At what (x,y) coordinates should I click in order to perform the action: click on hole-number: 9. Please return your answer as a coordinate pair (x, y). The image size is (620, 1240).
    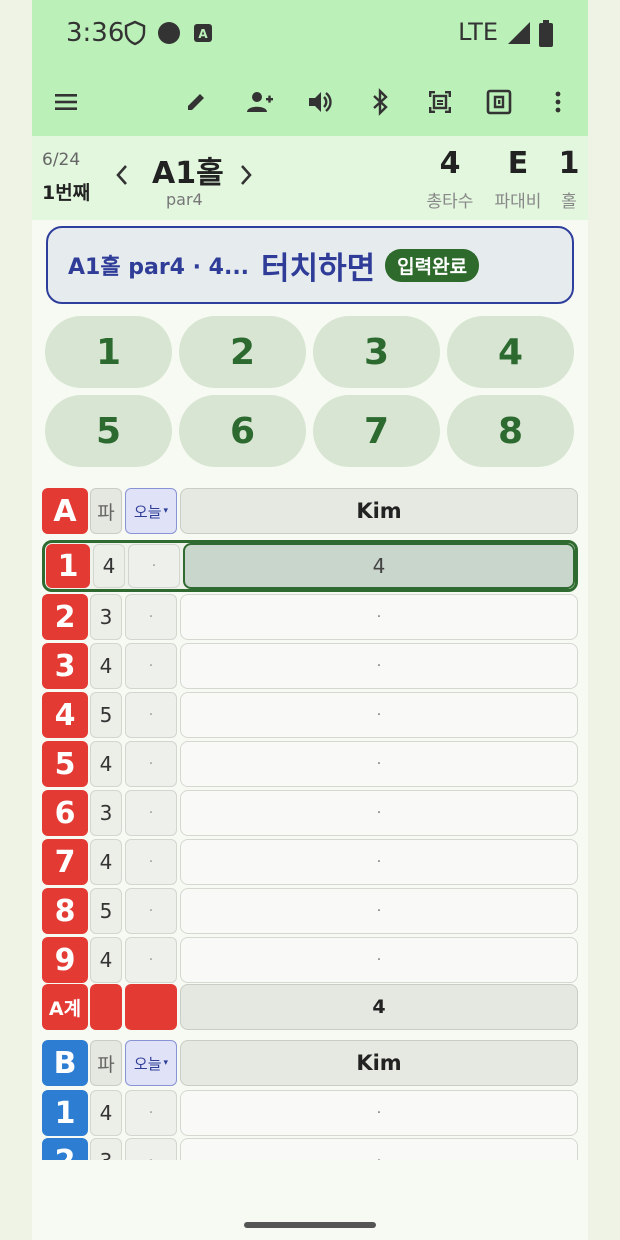
    Looking at the image, I should click on (65, 960).